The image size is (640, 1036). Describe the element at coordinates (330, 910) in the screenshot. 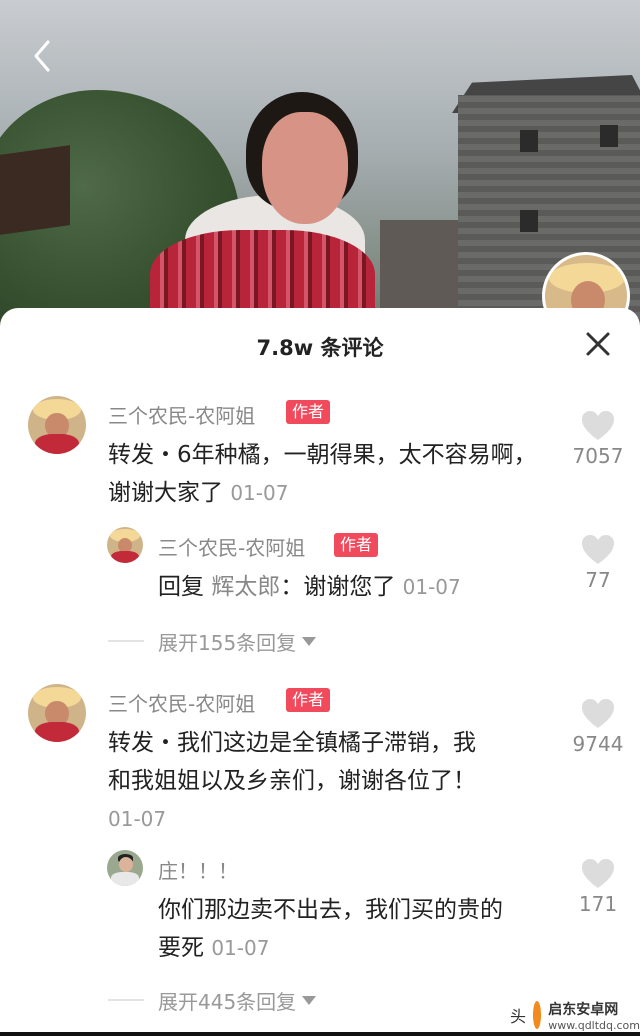

I see `reply-line: 你们那边卖不出去，我们买的贵的` at that location.